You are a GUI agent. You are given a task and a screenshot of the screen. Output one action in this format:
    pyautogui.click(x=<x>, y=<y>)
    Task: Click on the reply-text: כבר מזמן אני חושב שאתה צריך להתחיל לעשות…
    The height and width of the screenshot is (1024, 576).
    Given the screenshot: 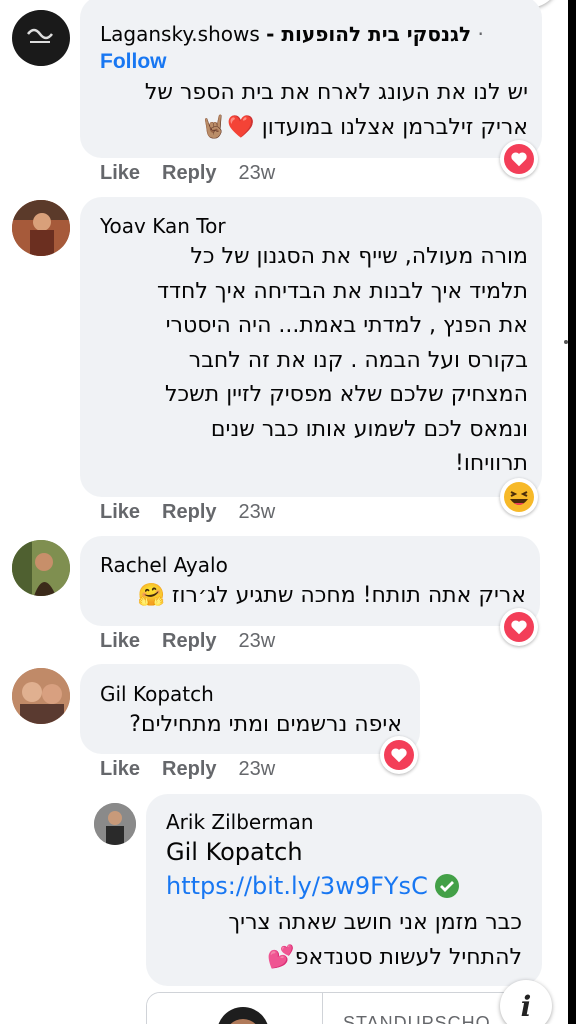 What is the action you would take?
    pyautogui.click(x=341, y=940)
    